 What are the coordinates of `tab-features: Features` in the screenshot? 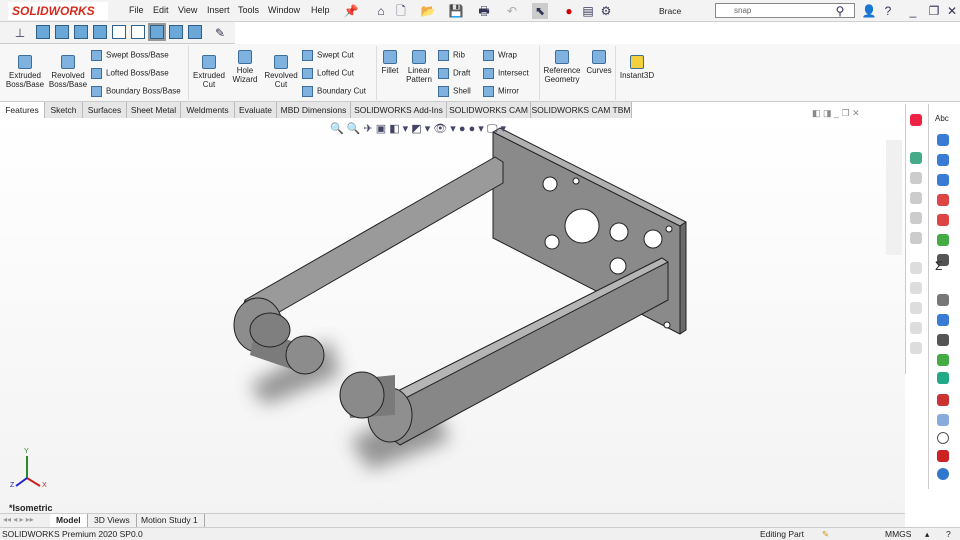 It's located at (22, 110).